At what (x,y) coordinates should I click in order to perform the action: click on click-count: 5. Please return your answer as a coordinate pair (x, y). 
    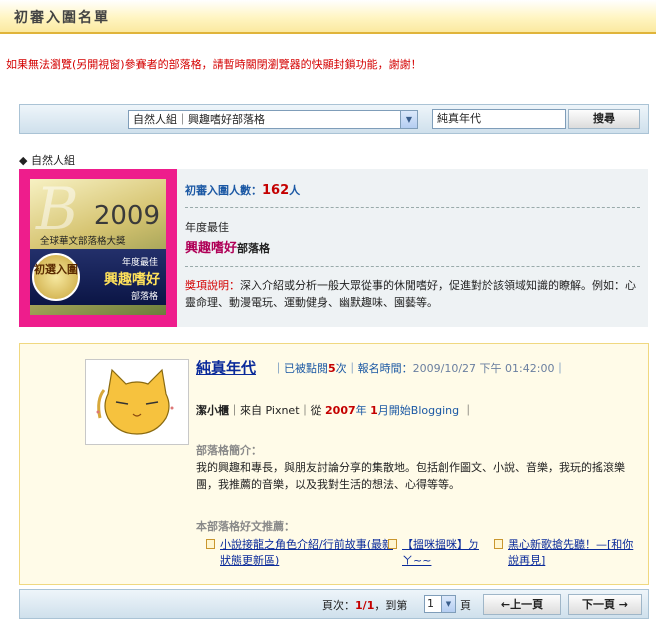
    Looking at the image, I should click on (332, 368).